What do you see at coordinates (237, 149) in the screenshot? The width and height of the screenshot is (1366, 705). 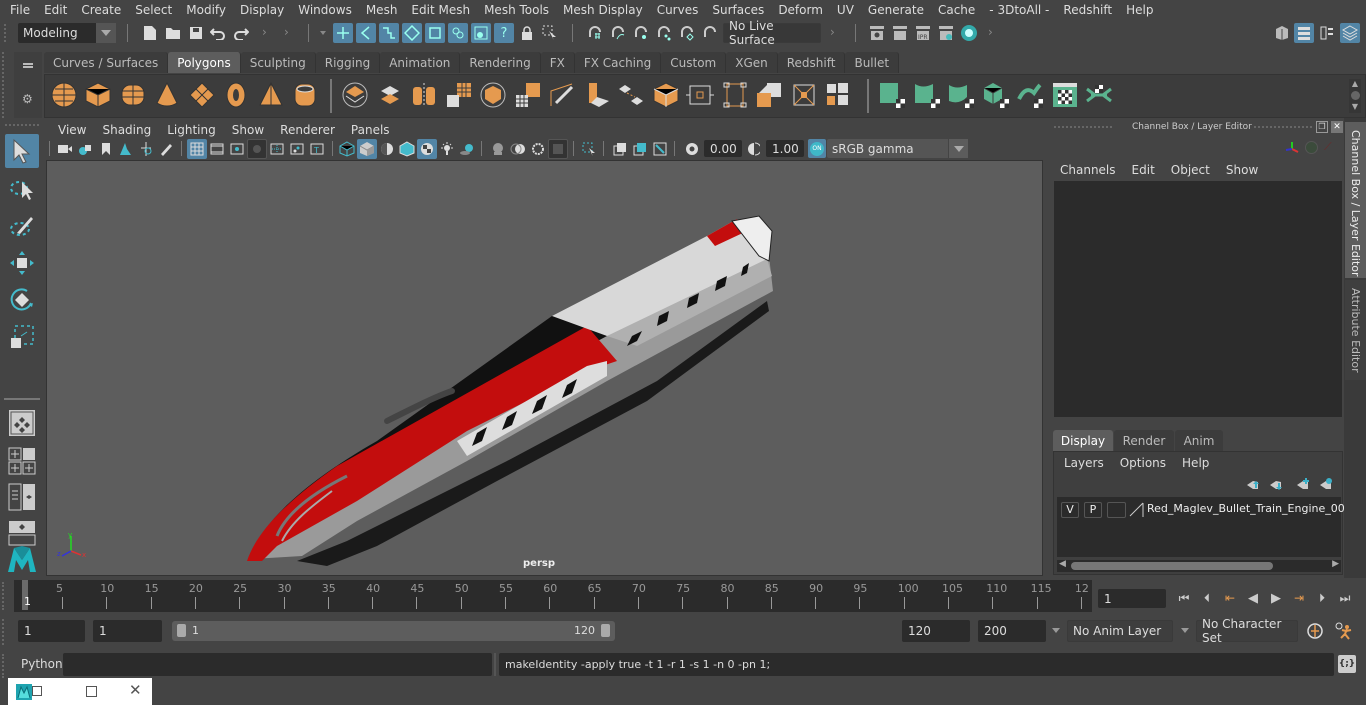 I see `resolution-gate-icon` at bounding box center [237, 149].